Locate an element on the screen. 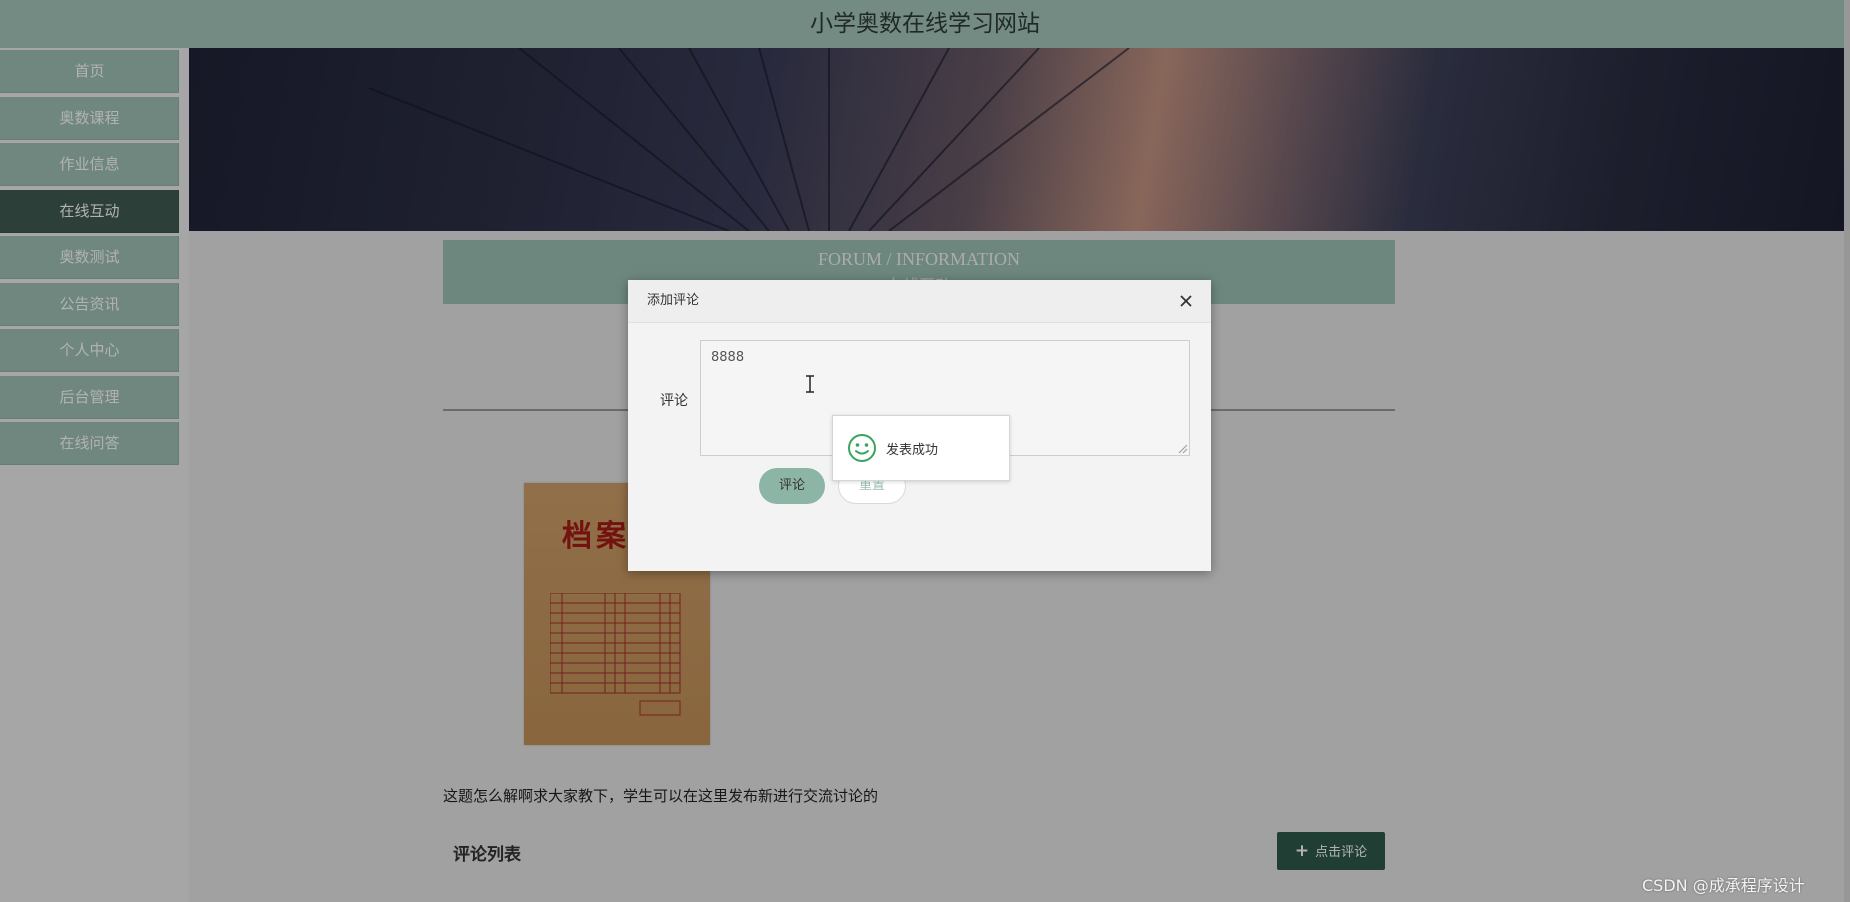 Image resolution: width=1850 pixels, height=902 pixels. close-icon is located at coordinates (1186, 301).